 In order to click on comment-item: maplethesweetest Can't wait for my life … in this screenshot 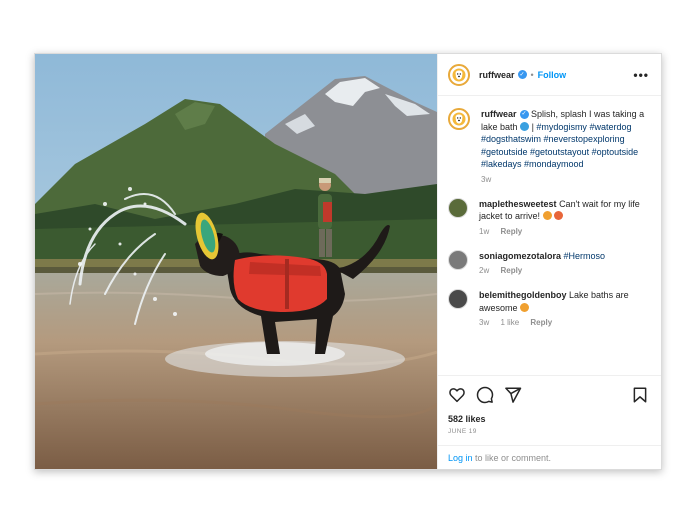, I will do `click(548, 216)`.